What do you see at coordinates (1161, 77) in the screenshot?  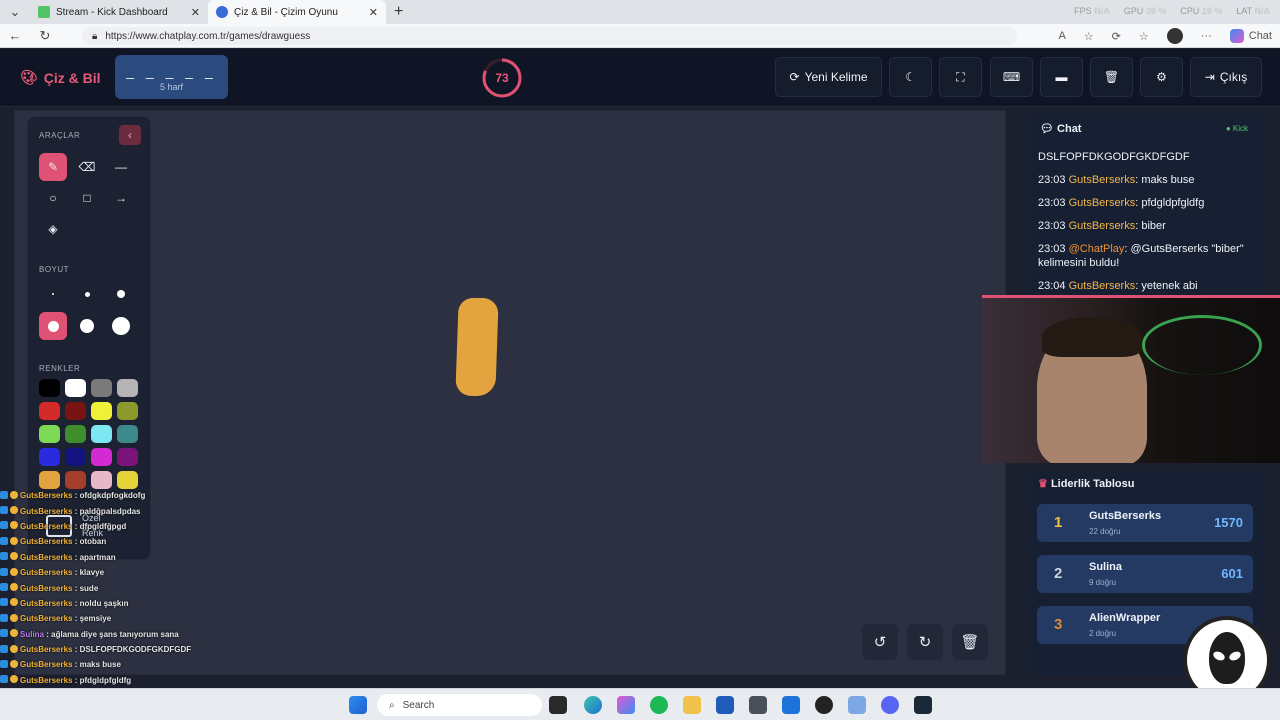 I see `settings-button: ⚙` at bounding box center [1161, 77].